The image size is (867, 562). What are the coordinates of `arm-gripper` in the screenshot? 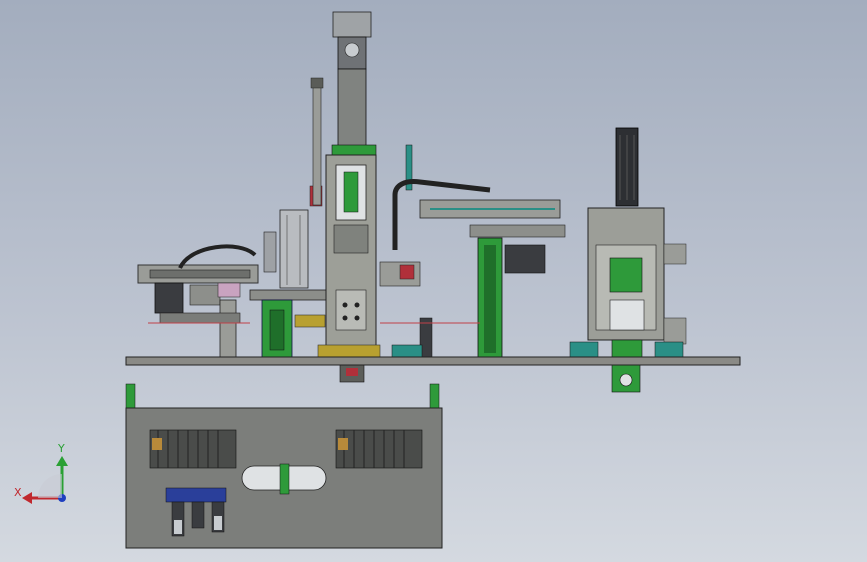 It's located at (525, 259).